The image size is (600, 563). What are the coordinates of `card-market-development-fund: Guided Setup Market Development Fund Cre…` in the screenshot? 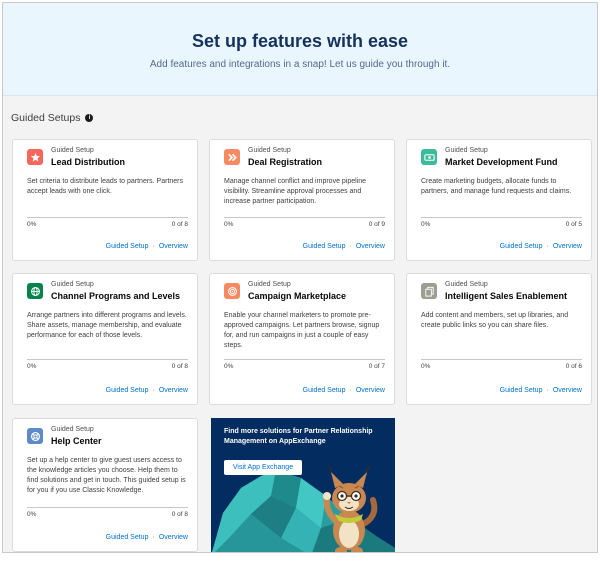 It's located at (499, 200).